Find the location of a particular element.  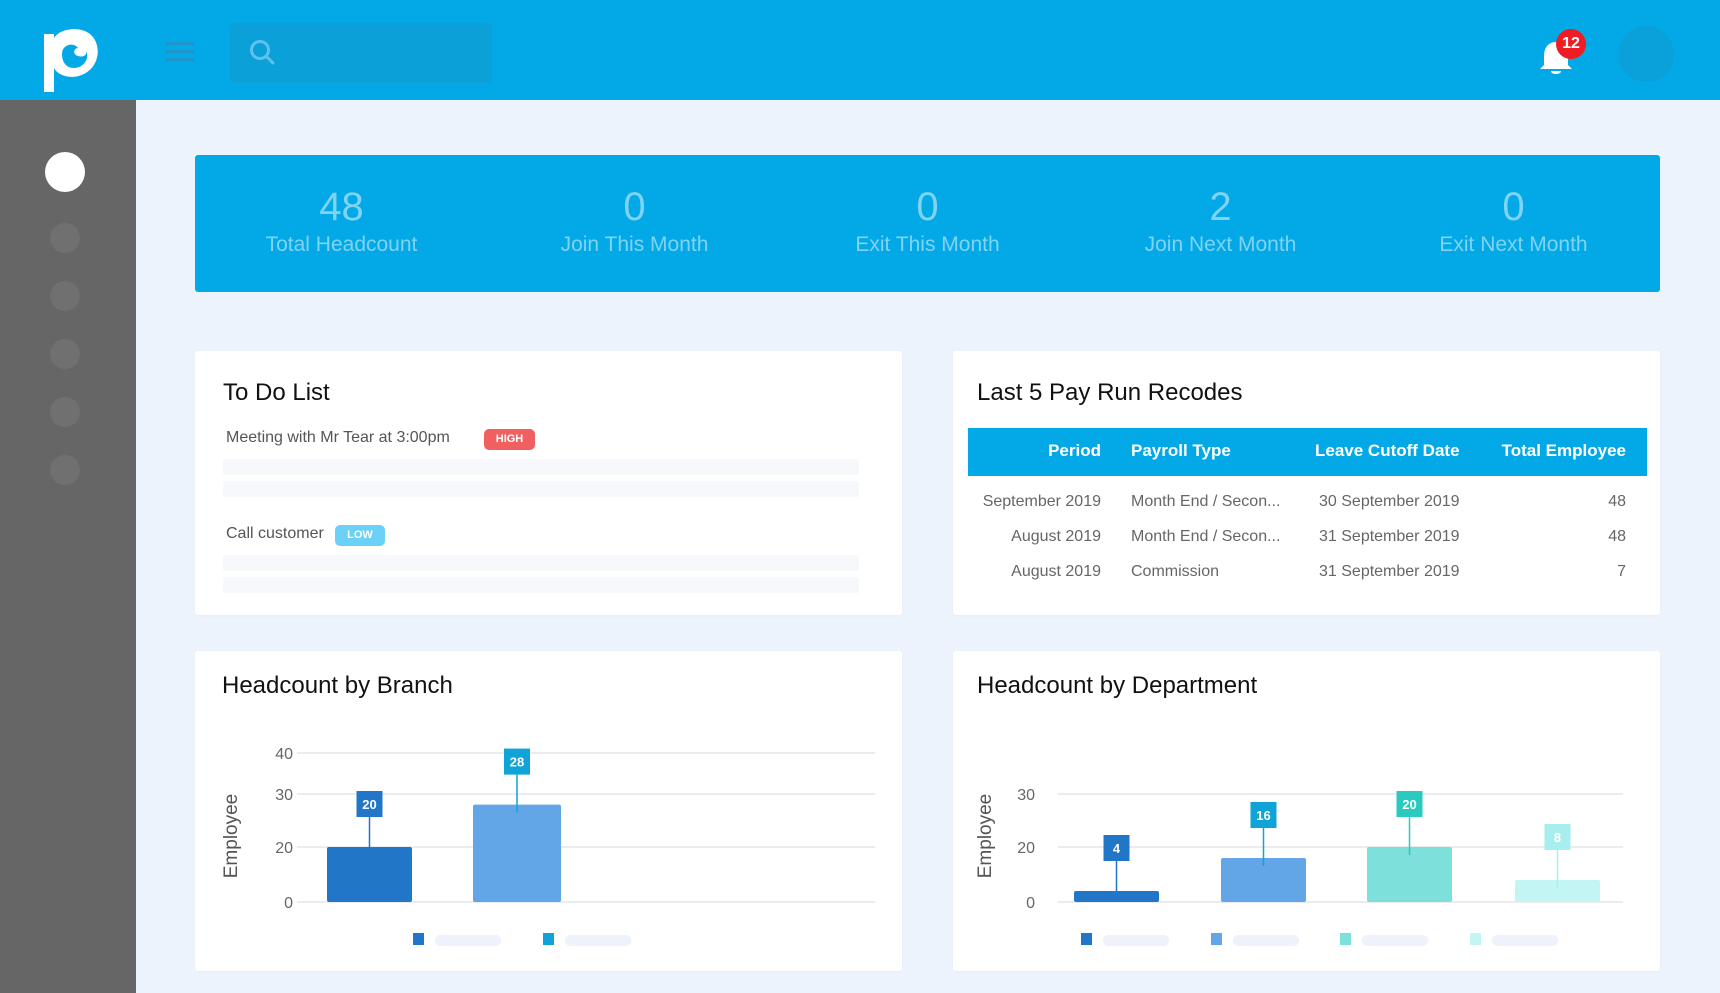

column-header-total-employee: Total Employee is located at coordinates (1564, 451).